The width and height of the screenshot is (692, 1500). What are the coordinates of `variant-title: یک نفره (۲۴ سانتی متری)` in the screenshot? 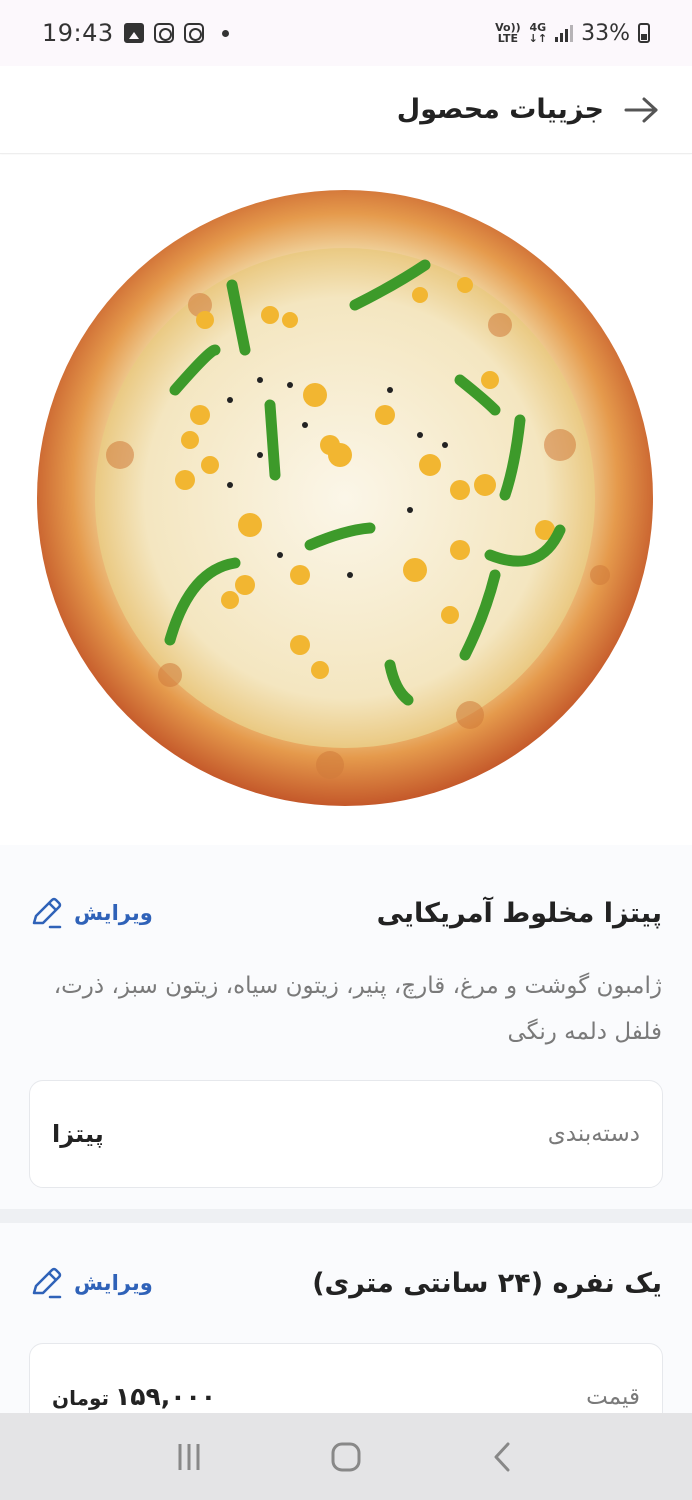 It's located at (487, 1283).